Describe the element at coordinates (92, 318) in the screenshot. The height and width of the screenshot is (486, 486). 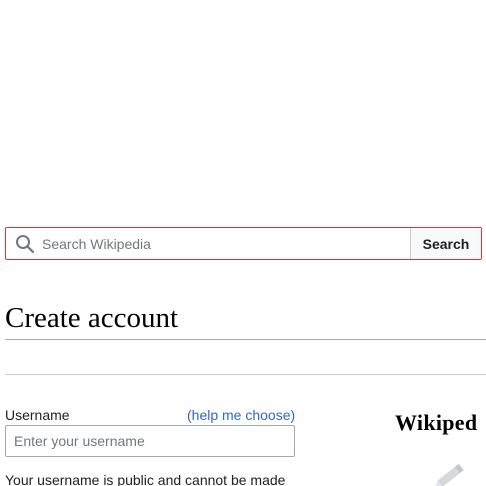
I see `page-title: Create account` at that location.